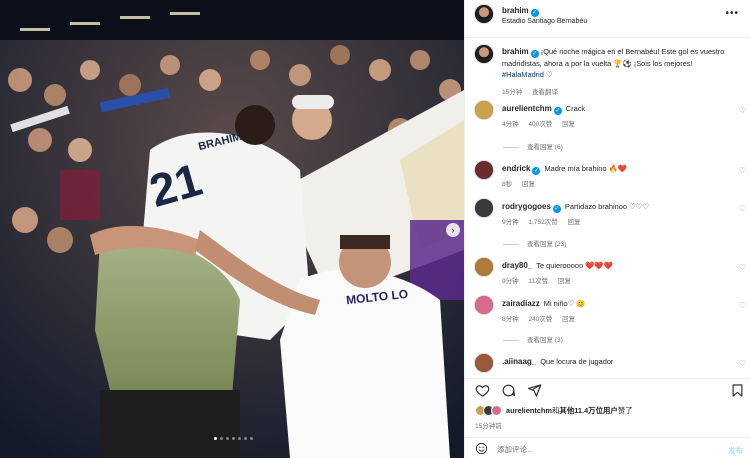 Image resolution: width=750 pixels, height=458 pixels. Describe the element at coordinates (517, 265) in the screenshot. I see `comment-username: dray80_` at that location.